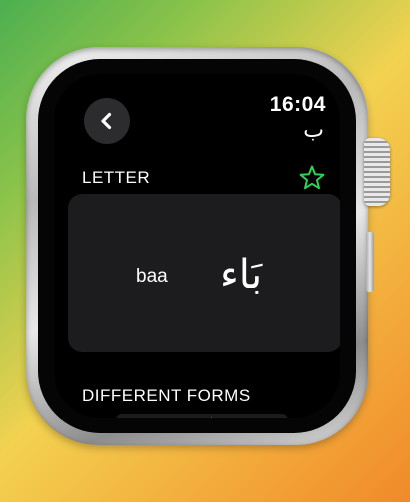 The width and height of the screenshot is (410, 502). What do you see at coordinates (152, 276) in the screenshot?
I see `letter-transliteration: baa` at bounding box center [152, 276].